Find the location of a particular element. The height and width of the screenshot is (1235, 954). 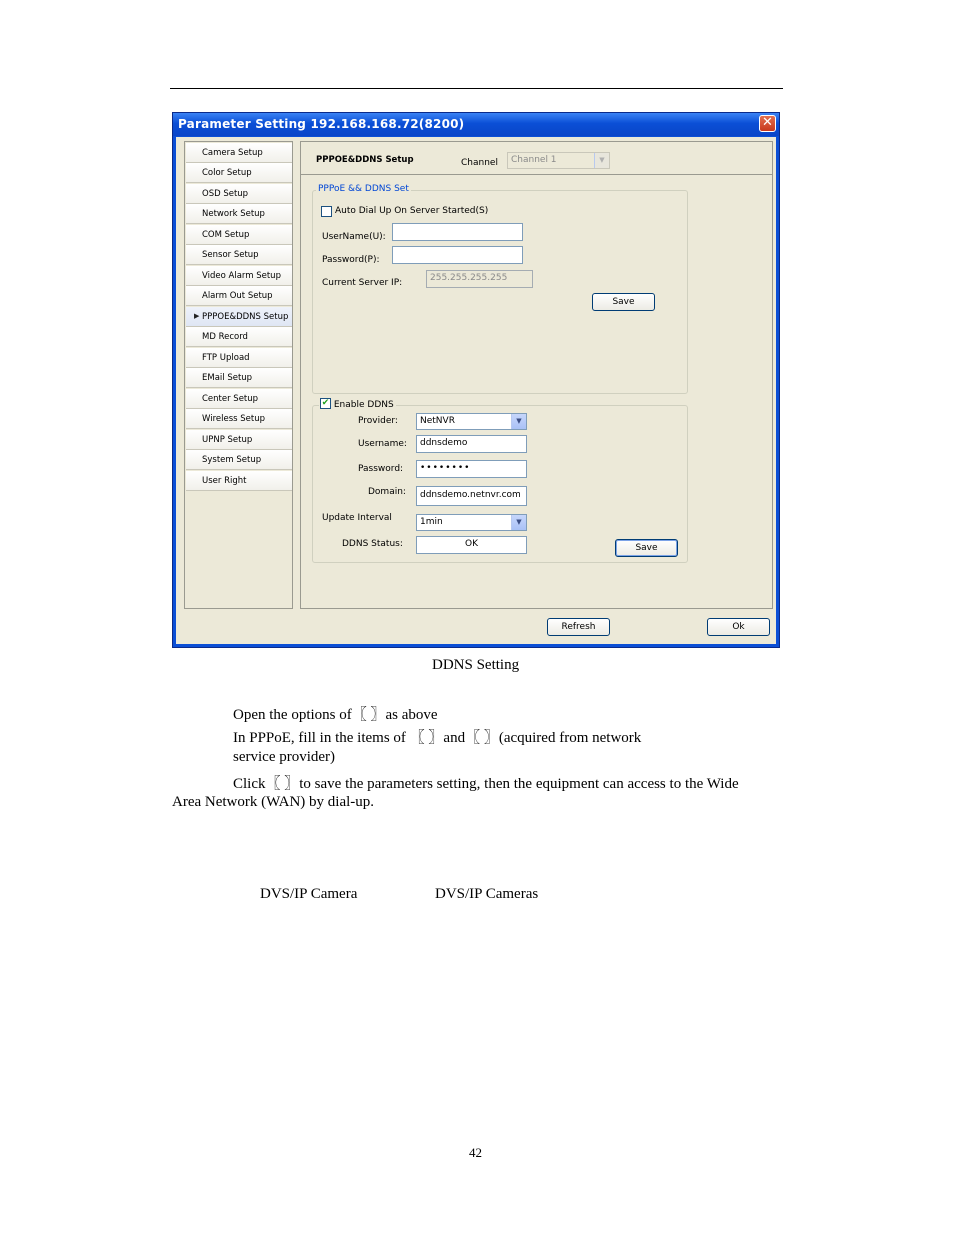

domain-label: Domain: is located at coordinates (387, 492).